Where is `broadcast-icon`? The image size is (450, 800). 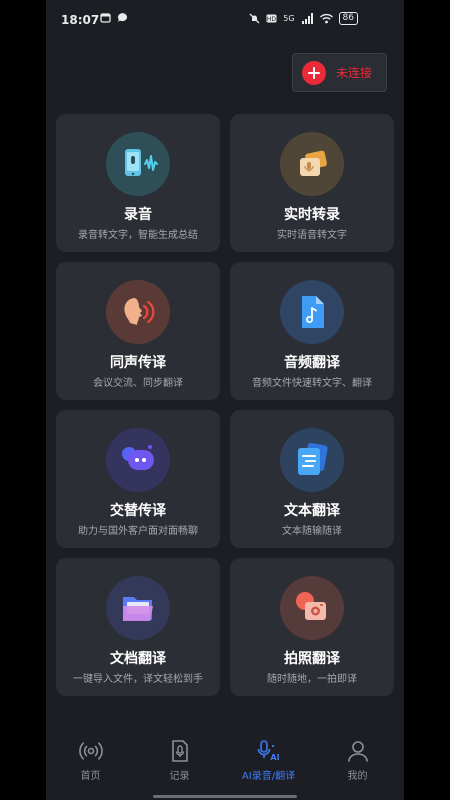
broadcast-icon is located at coordinates (91, 751).